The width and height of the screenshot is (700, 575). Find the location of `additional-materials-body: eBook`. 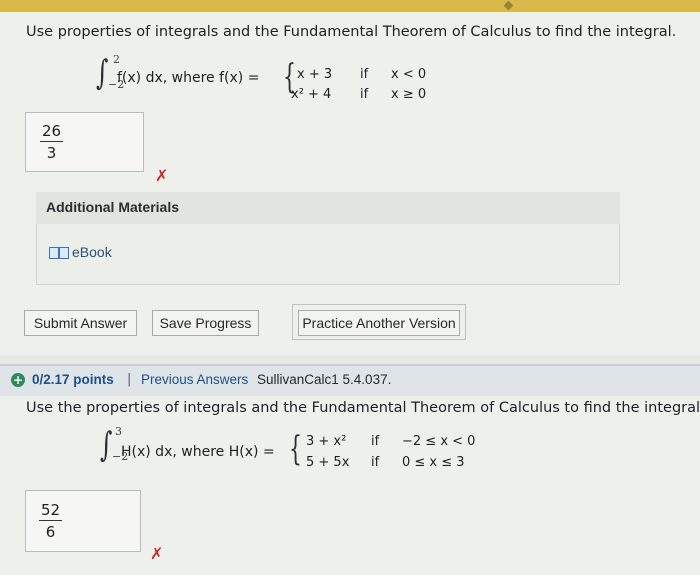

additional-materials-body: eBook is located at coordinates (328, 254).